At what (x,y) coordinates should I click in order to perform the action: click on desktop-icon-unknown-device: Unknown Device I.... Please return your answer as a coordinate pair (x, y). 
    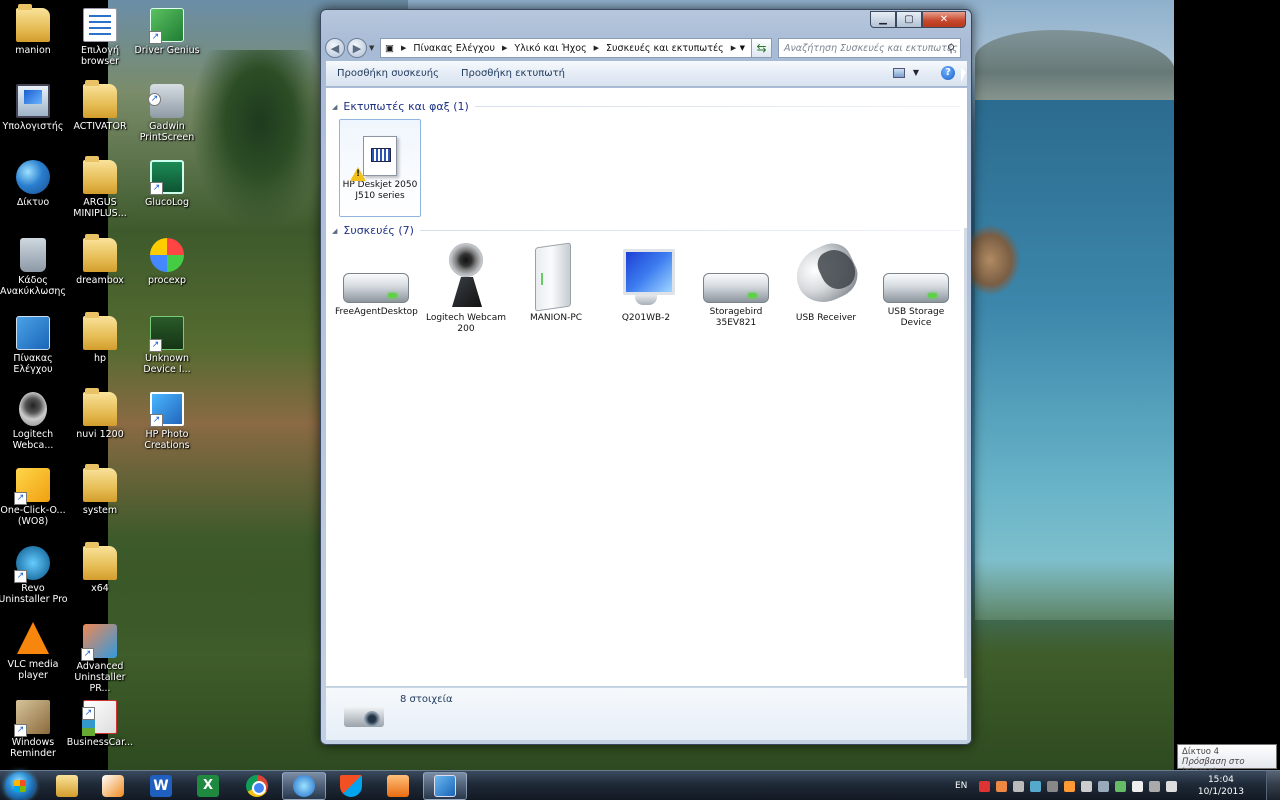
    Looking at the image, I should click on (167, 345).